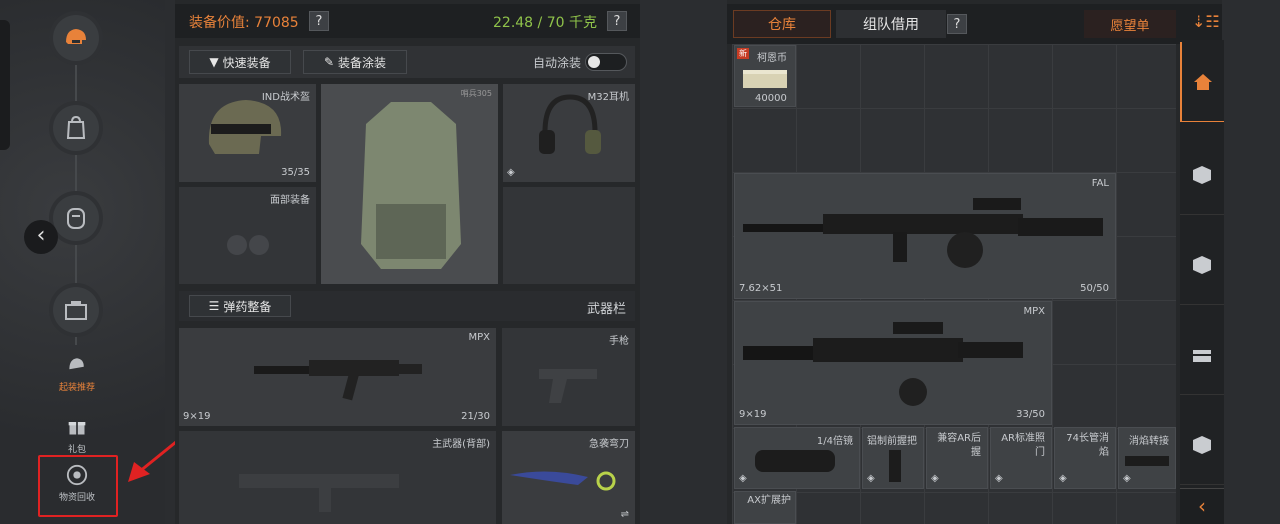 The height and width of the screenshot is (524, 1280). What do you see at coordinates (923, 233) in the screenshot?
I see `fal-image` at bounding box center [923, 233].